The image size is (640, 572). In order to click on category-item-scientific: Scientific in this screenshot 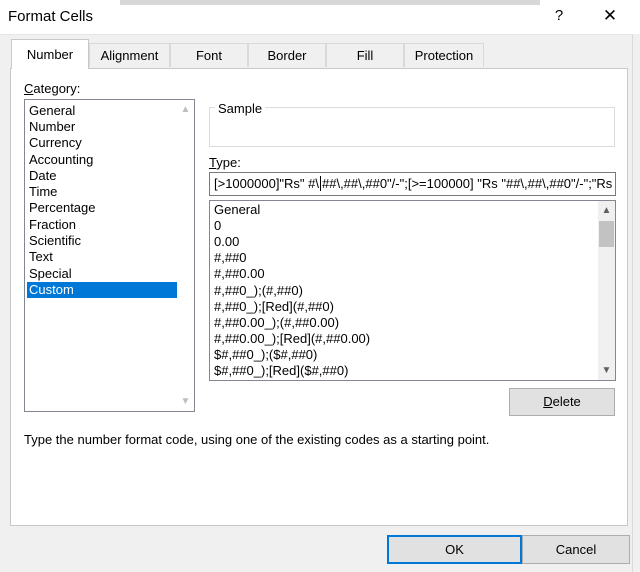, I will do `click(102, 241)`.